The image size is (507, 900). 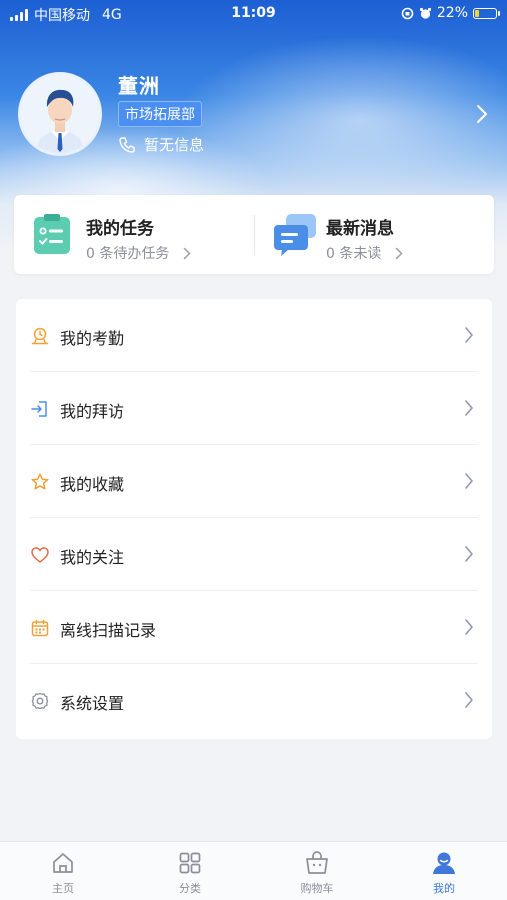 What do you see at coordinates (92, 703) in the screenshot?
I see `menu-item-label: 系统设置` at bounding box center [92, 703].